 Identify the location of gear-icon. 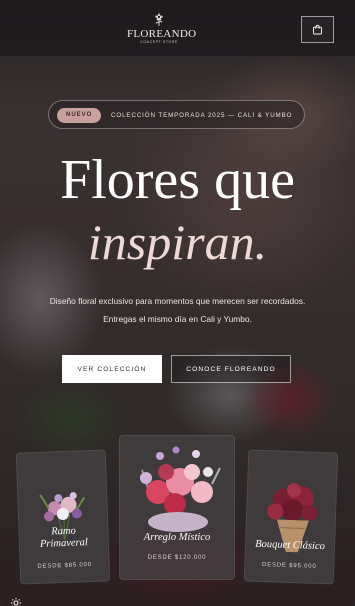
(16, 601).